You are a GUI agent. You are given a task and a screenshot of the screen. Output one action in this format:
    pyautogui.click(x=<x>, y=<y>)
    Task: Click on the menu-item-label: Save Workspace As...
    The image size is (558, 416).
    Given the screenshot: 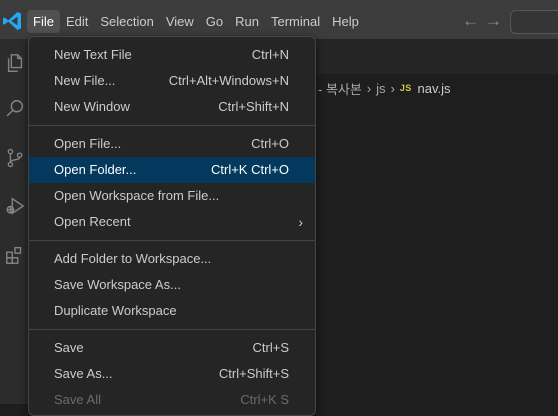 What is the action you would take?
    pyautogui.click(x=117, y=284)
    